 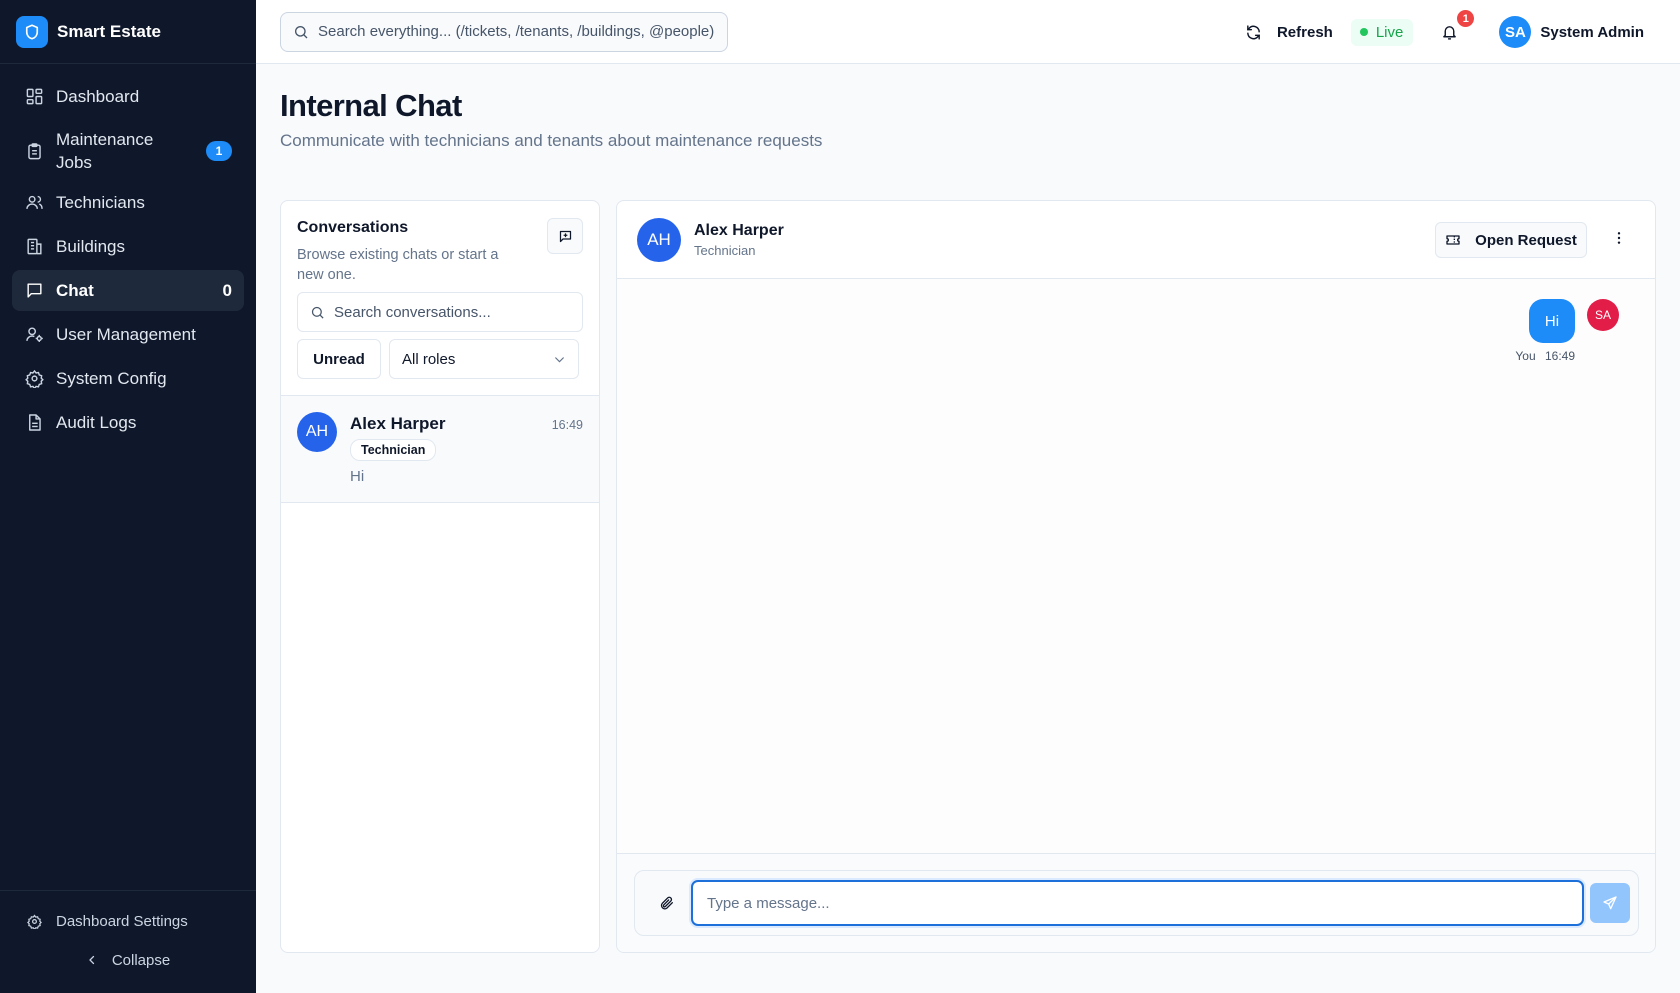 I want to click on page-title: Internal Chat, so click(x=371, y=105).